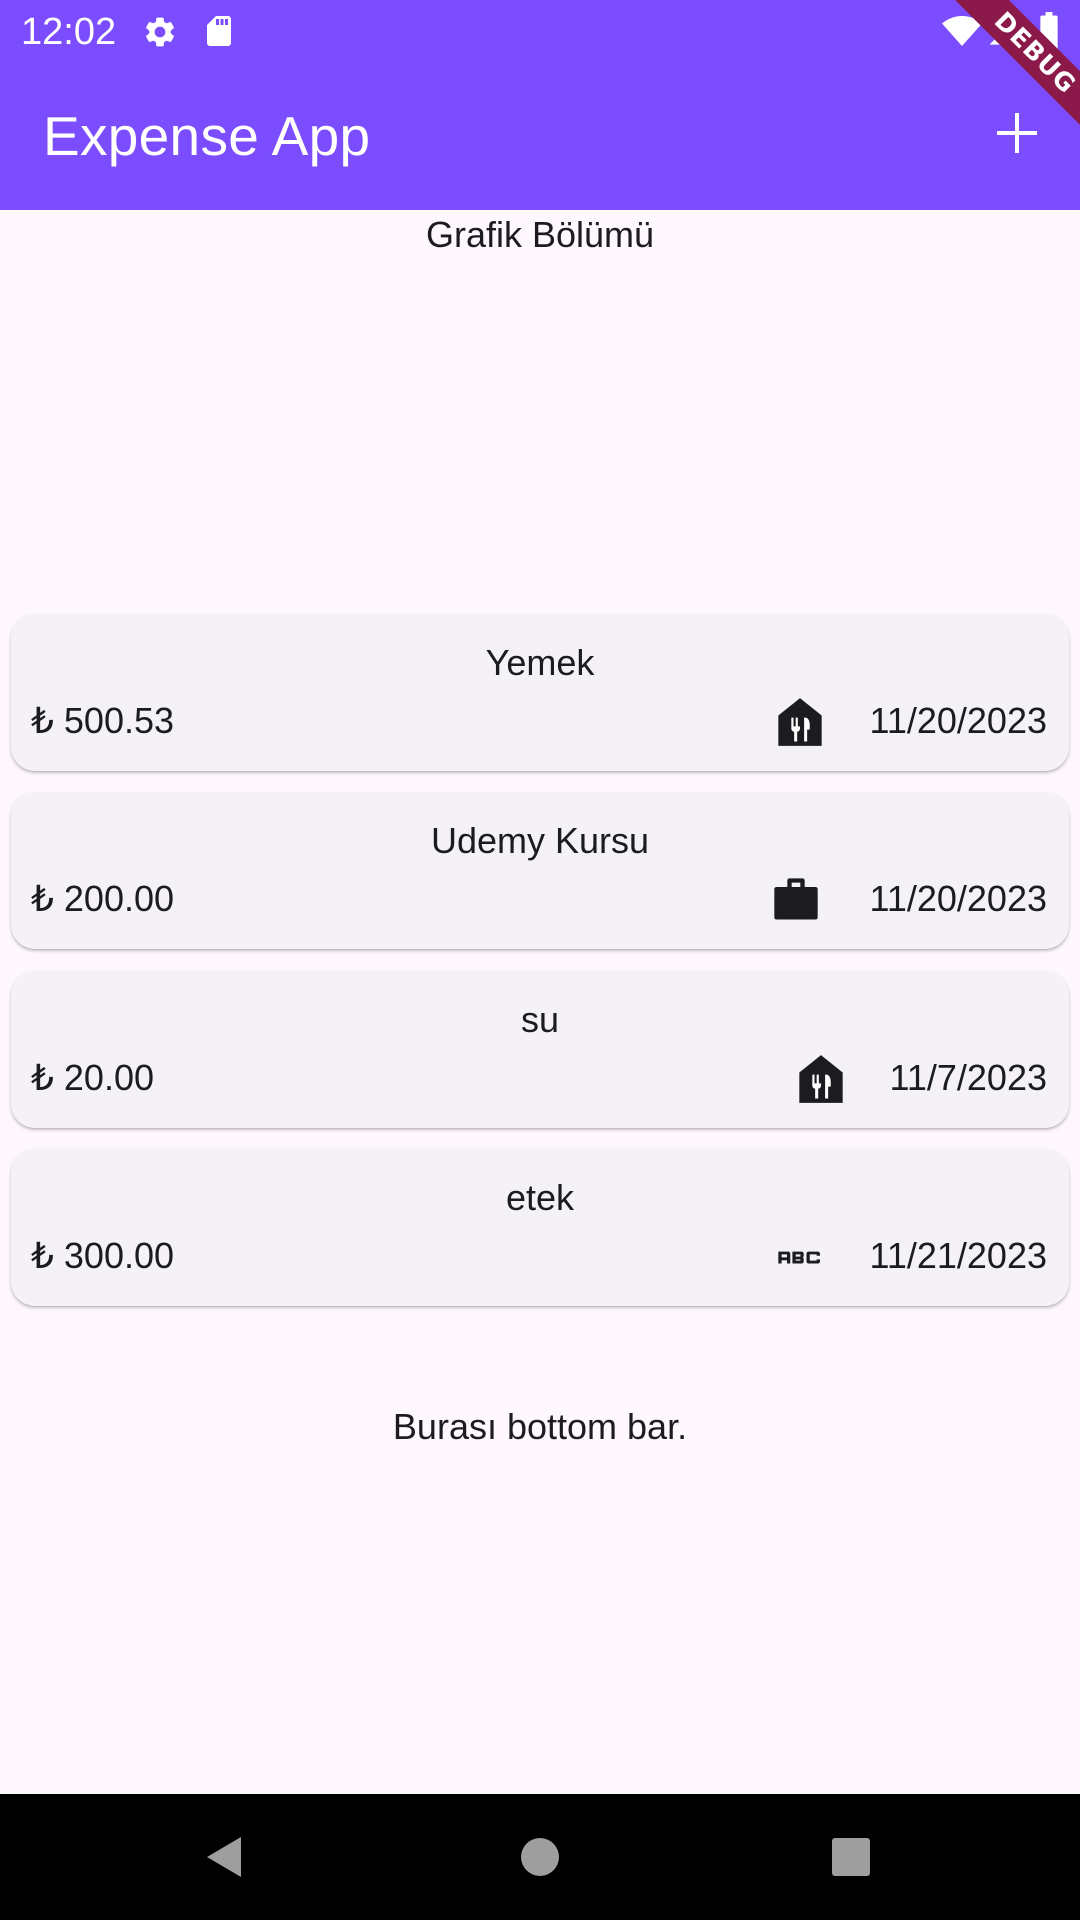 The width and height of the screenshot is (1080, 1920). What do you see at coordinates (540, 32) in the screenshot?
I see `status-bar: 12:02` at bounding box center [540, 32].